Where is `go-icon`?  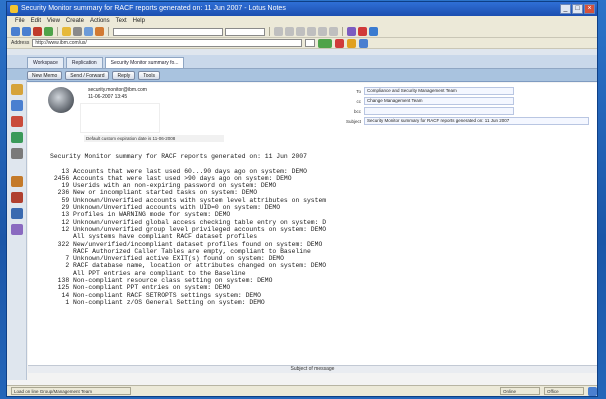 go-icon is located at coordinates (325, 43).